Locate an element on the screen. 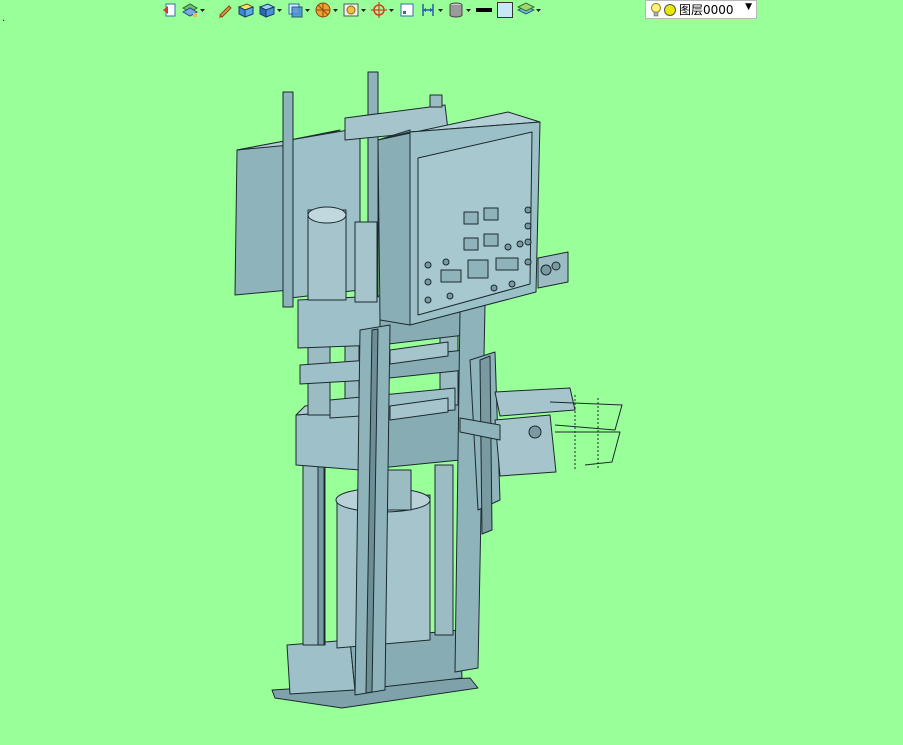 Image resolution: width=903 pixels, height=745 pixels. small-frame-button is located at coordinates (407, 10).